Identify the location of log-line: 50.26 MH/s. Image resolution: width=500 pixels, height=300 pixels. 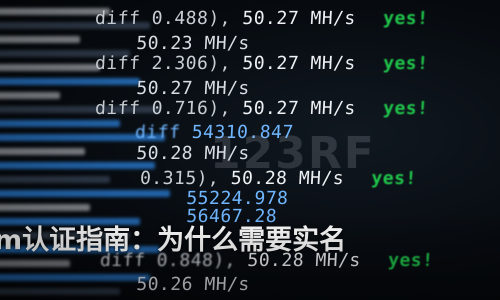
(200, 285).